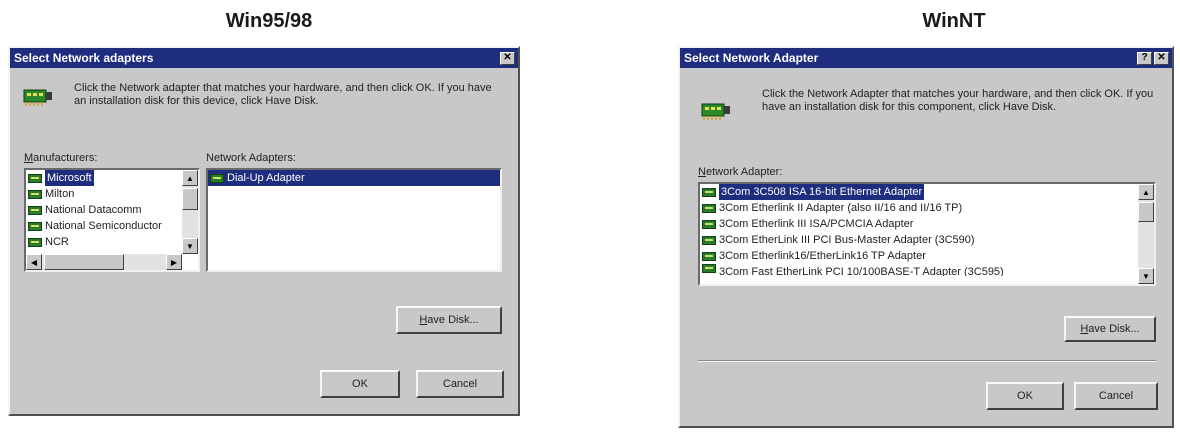  I want to click on scroll-left-icon: ◀, so click(34, 262).